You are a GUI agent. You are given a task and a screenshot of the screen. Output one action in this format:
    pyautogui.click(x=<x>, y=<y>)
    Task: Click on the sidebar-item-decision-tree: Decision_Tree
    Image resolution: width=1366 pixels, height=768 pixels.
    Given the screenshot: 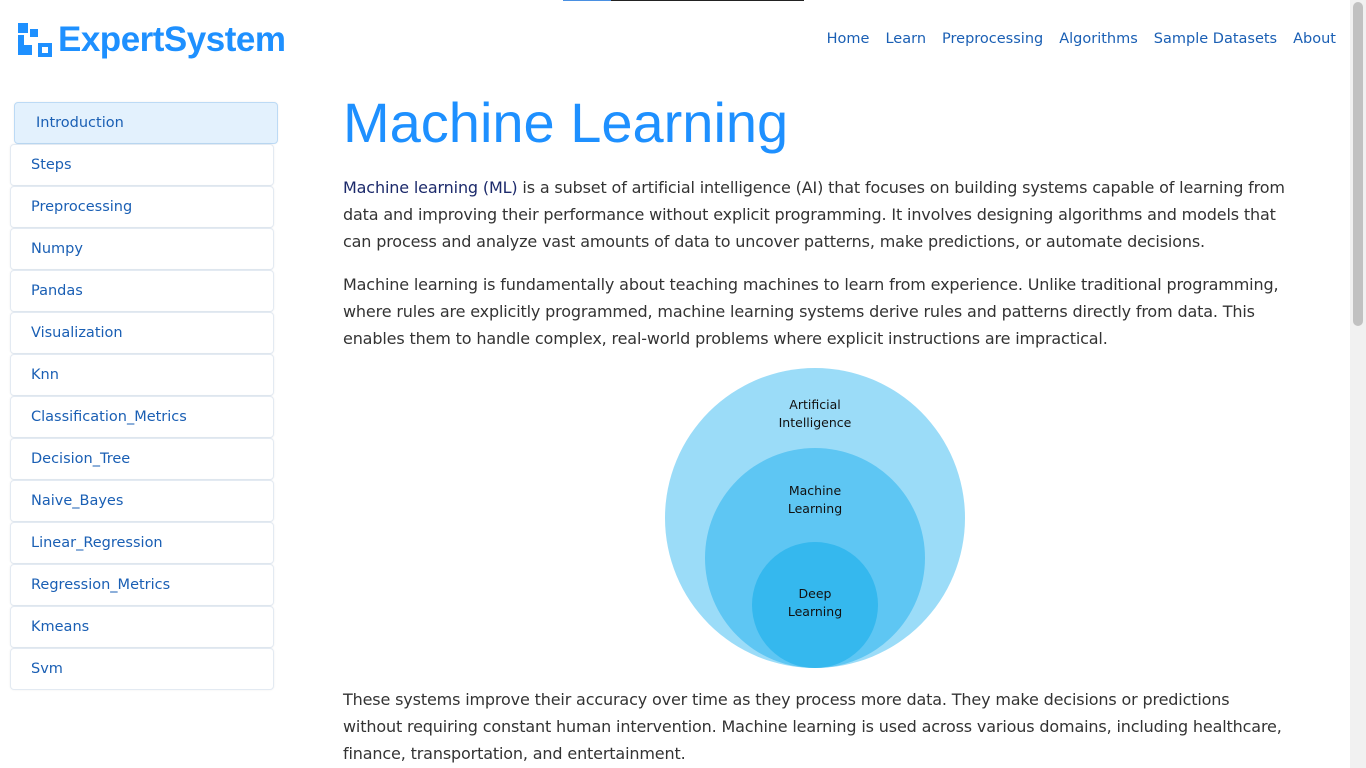 What is the action you would take?
    pyautogui.click(x=142, y=459)
    